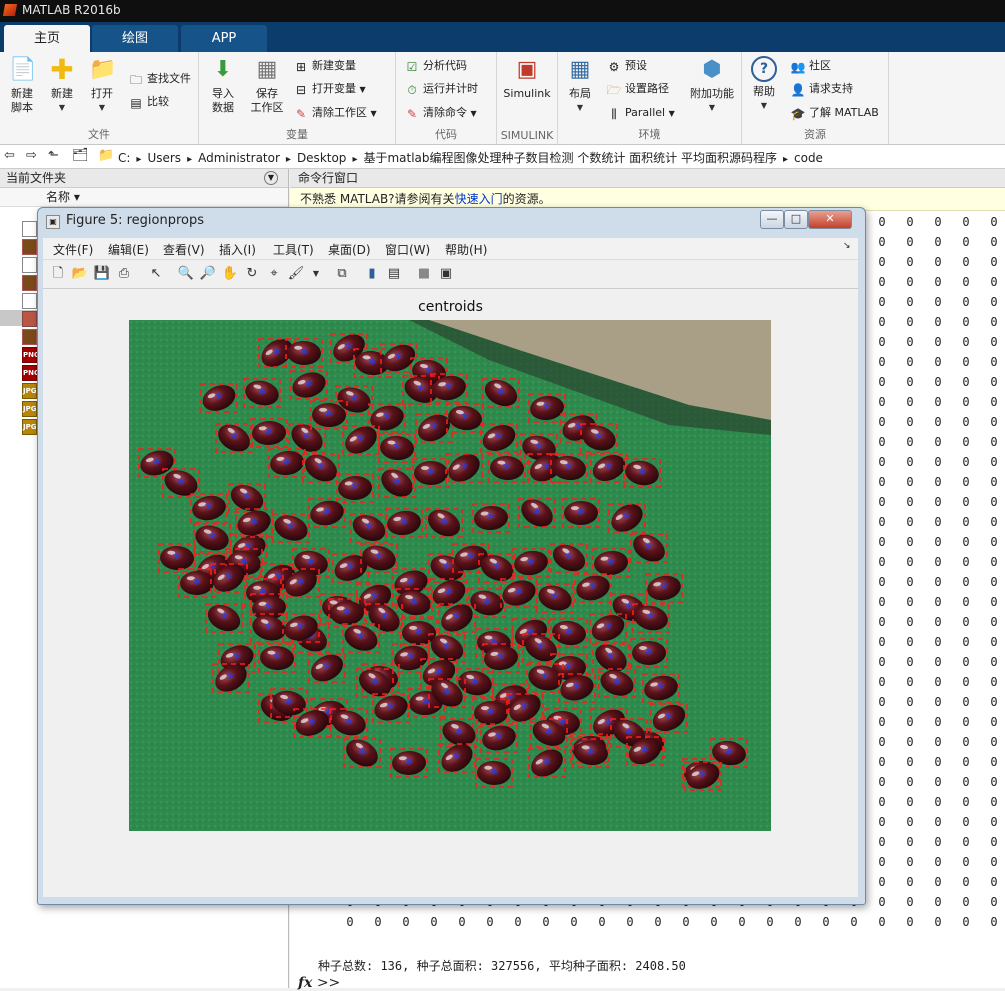 The width and height of the screenshot is (1005, 991). I want to click on hide-plot-tools-icon: ■, so click(424, 274).